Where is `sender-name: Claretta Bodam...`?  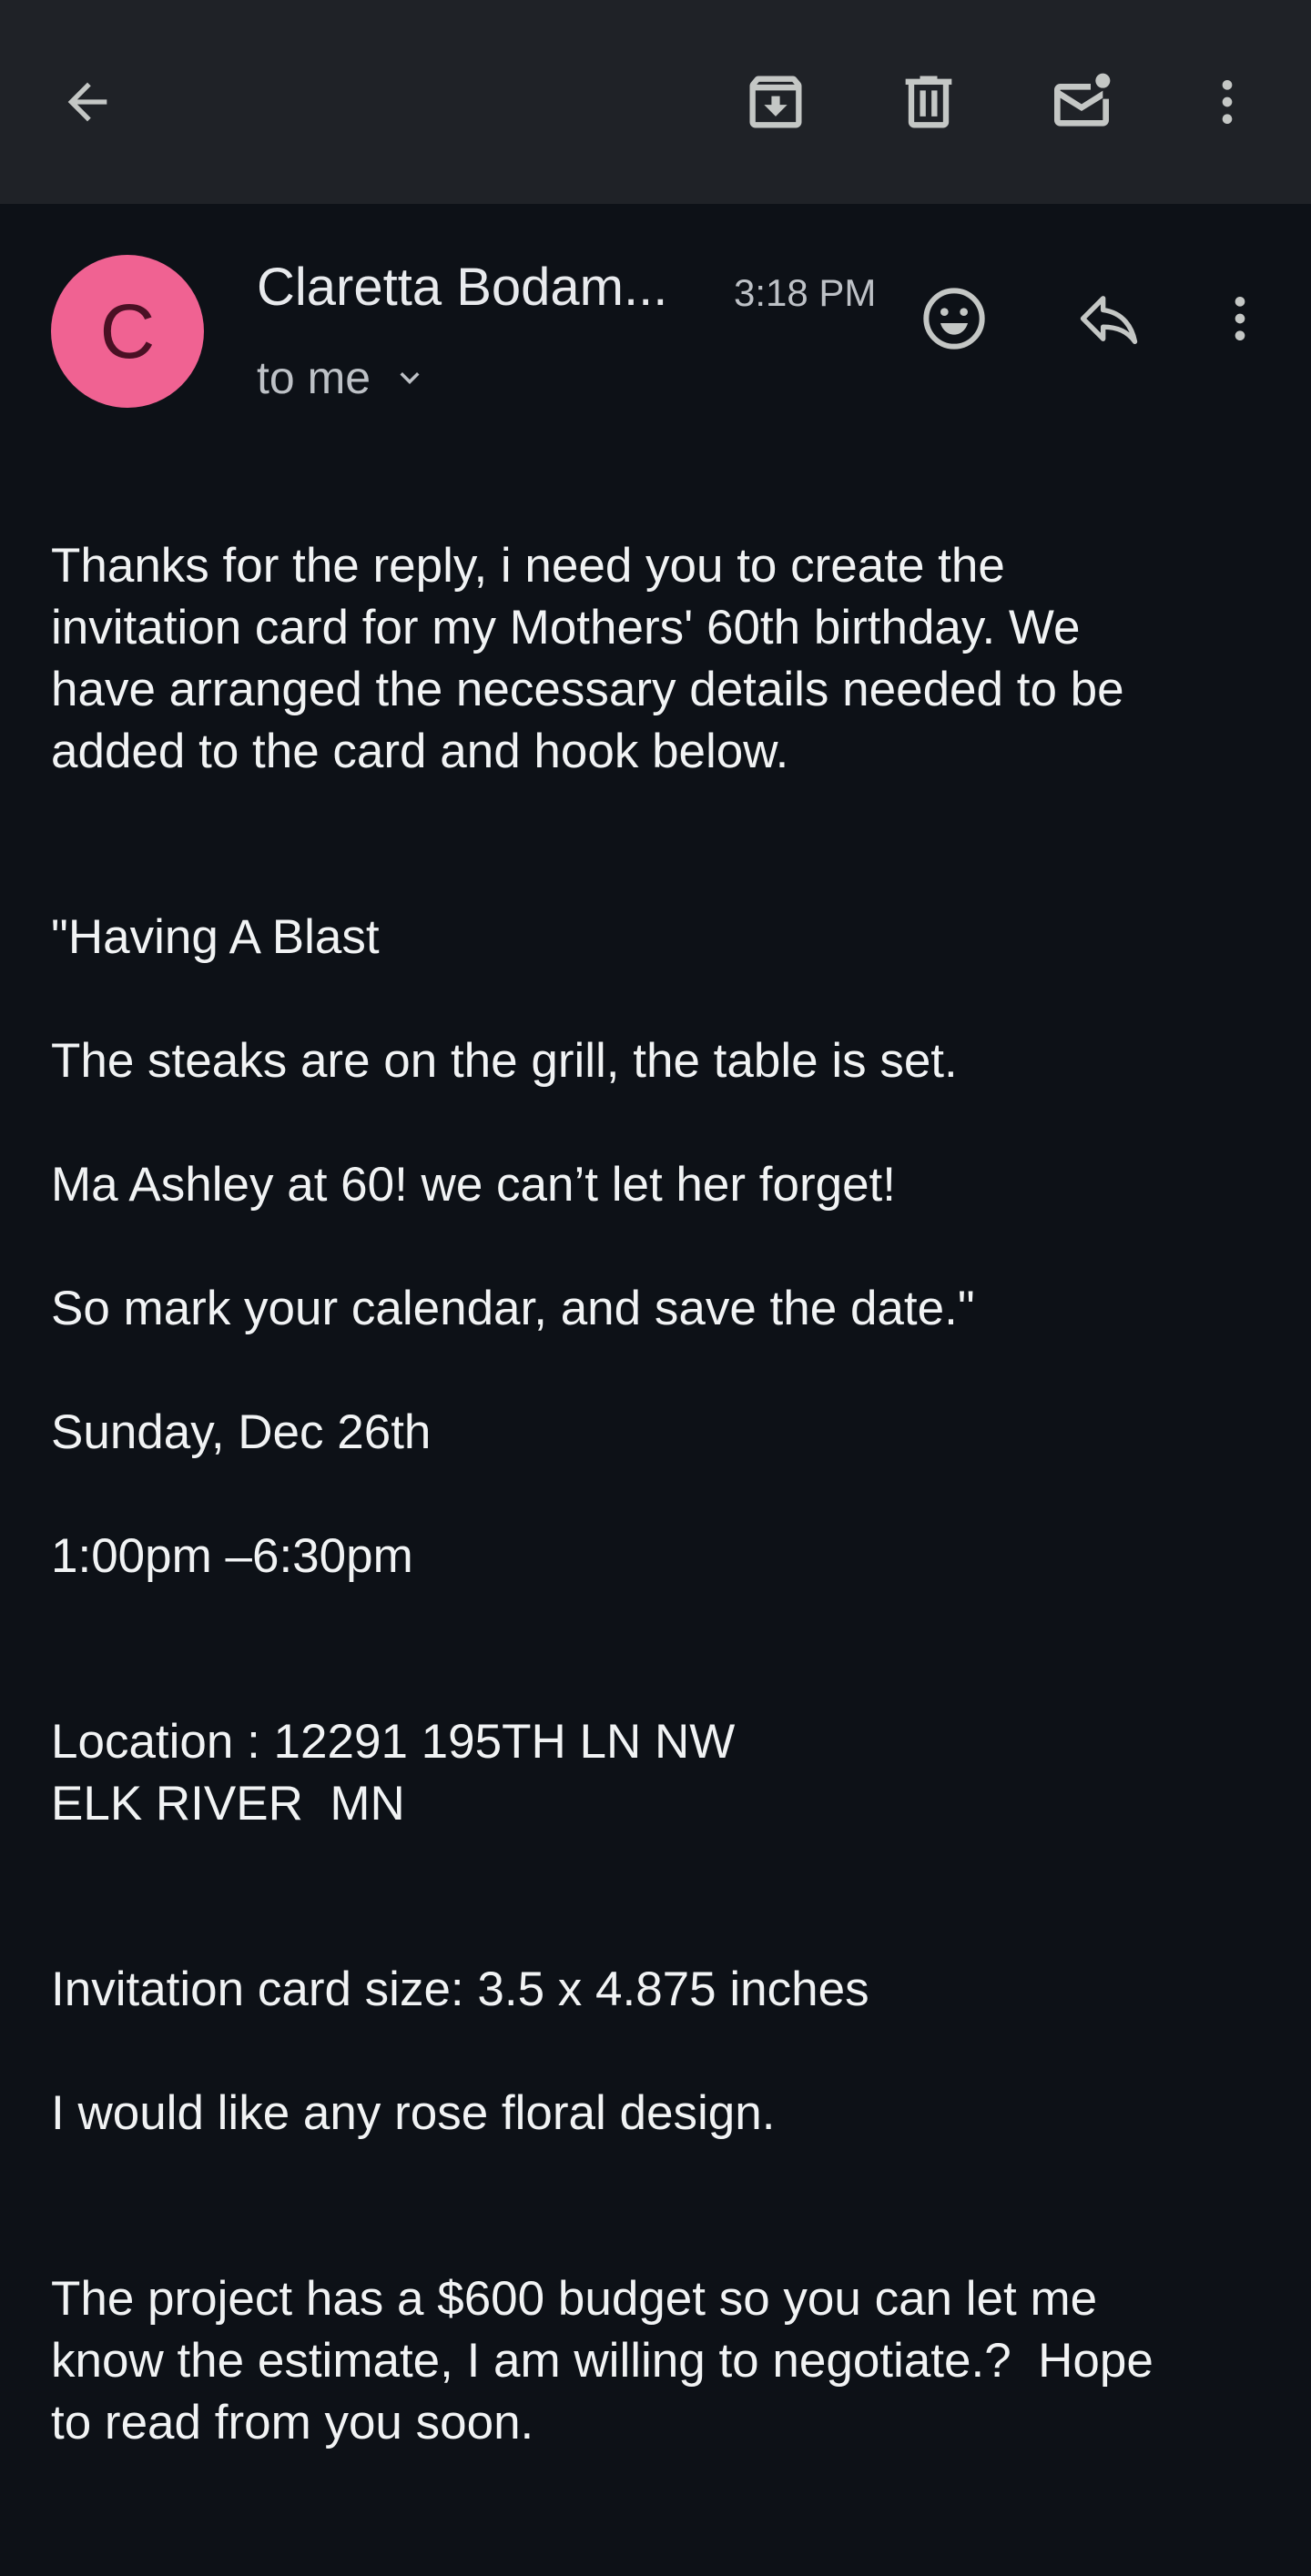 sender-name: Claretta Bodam... is located at coordinates (462, 287).